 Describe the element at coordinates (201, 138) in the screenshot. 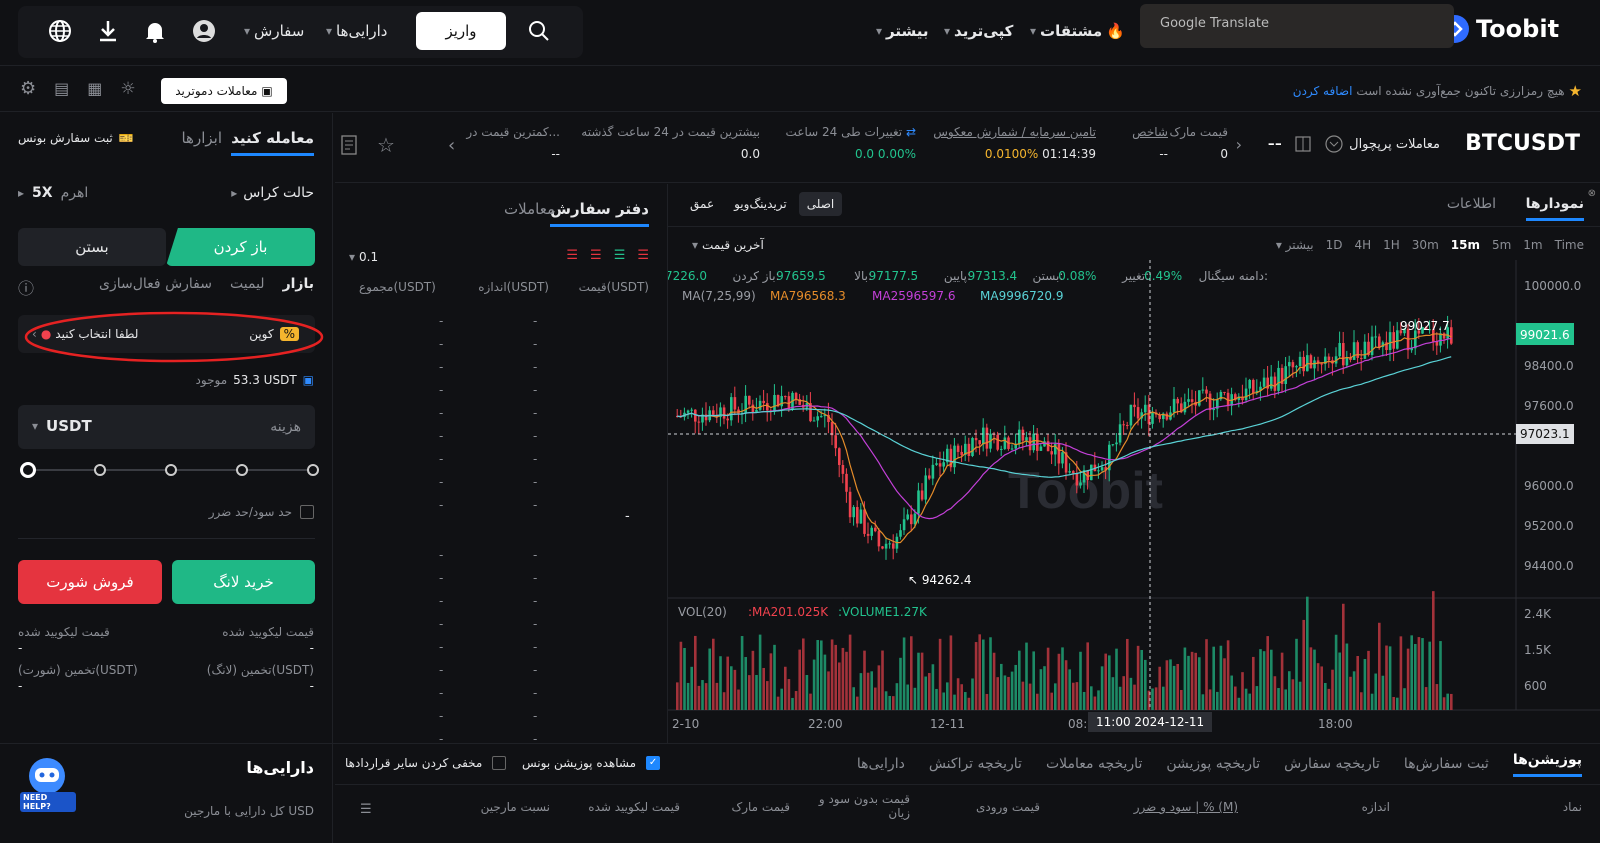

I see `tab-tools: ابزارها` at that location.